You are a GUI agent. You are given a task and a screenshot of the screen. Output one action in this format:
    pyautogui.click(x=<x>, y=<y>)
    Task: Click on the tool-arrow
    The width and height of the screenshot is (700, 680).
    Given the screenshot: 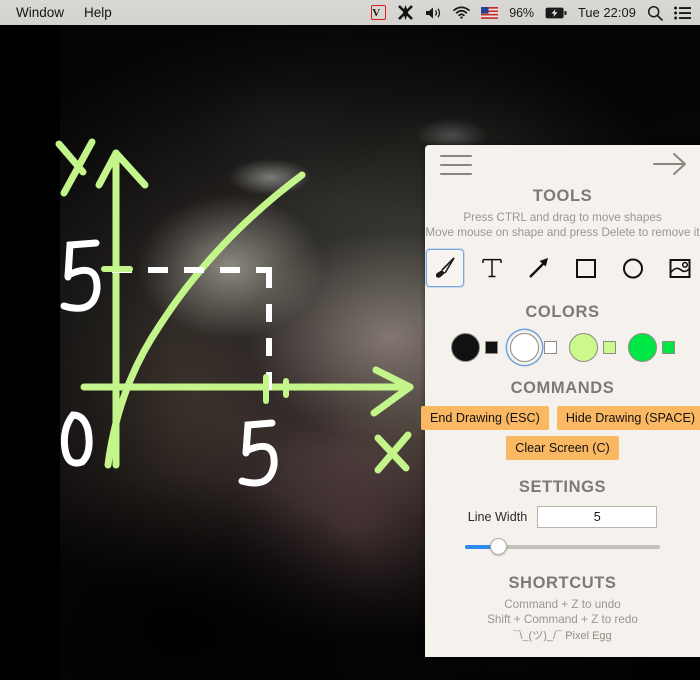 What is the action you would take?
    pyautogui.click(x=539, y=268)
    